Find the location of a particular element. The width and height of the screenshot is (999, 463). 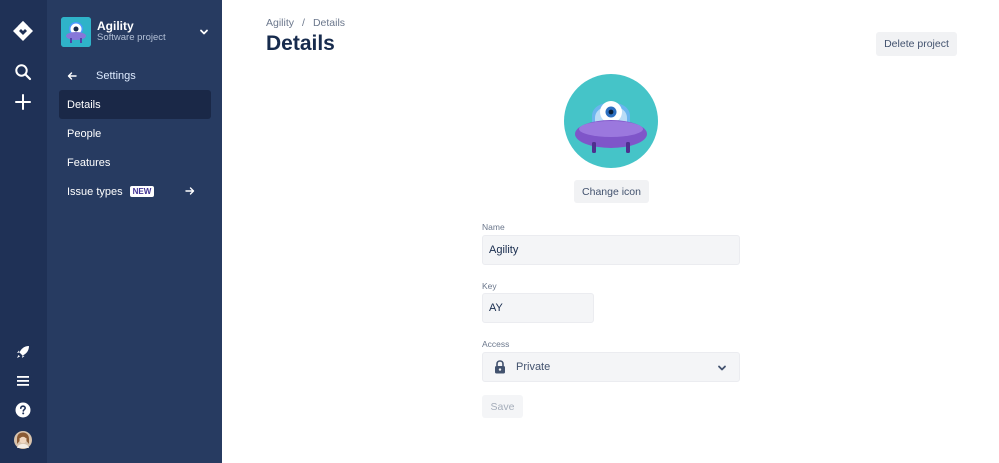

project-avatar is located at coordinates (76, 32).